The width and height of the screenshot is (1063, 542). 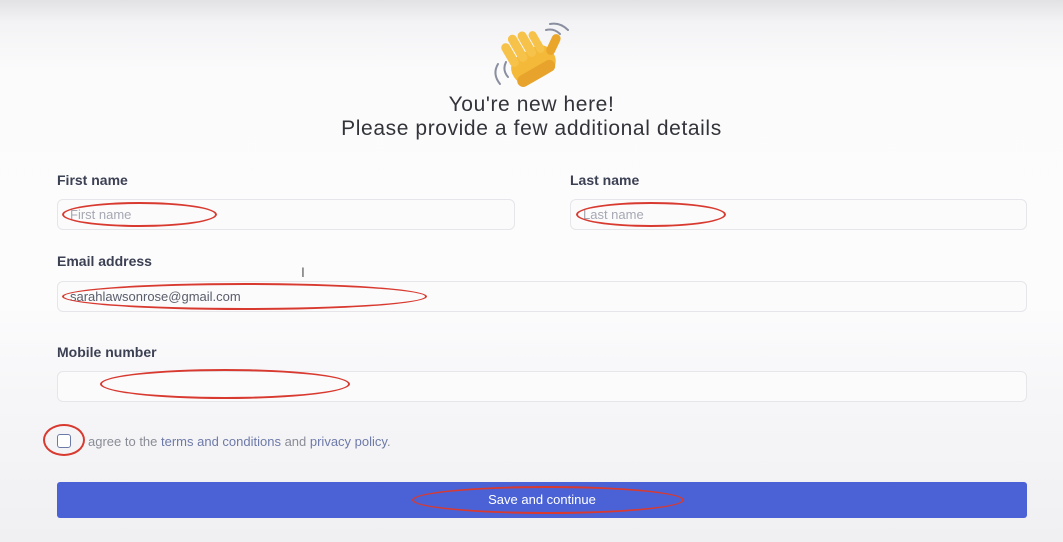 I want to click on last-name-label: Last name, so click(x=605, y=180).